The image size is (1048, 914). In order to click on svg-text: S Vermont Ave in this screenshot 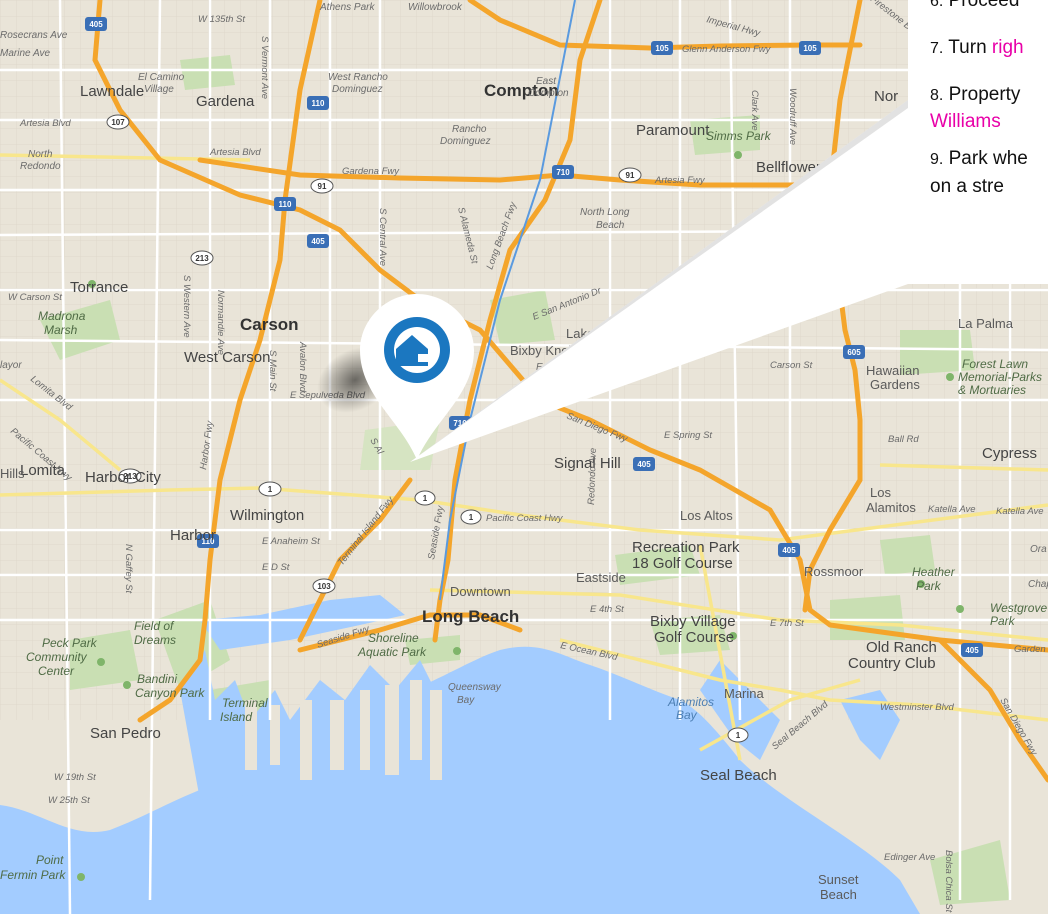, I will do `click(264, 67)`.